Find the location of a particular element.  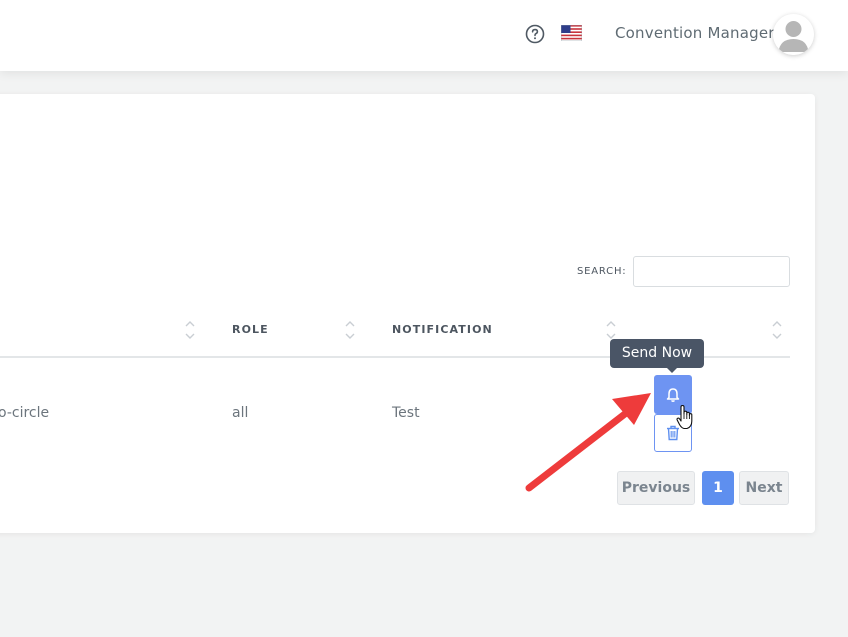

top-bar: Convention Manager is located at coordinates (424, 35).